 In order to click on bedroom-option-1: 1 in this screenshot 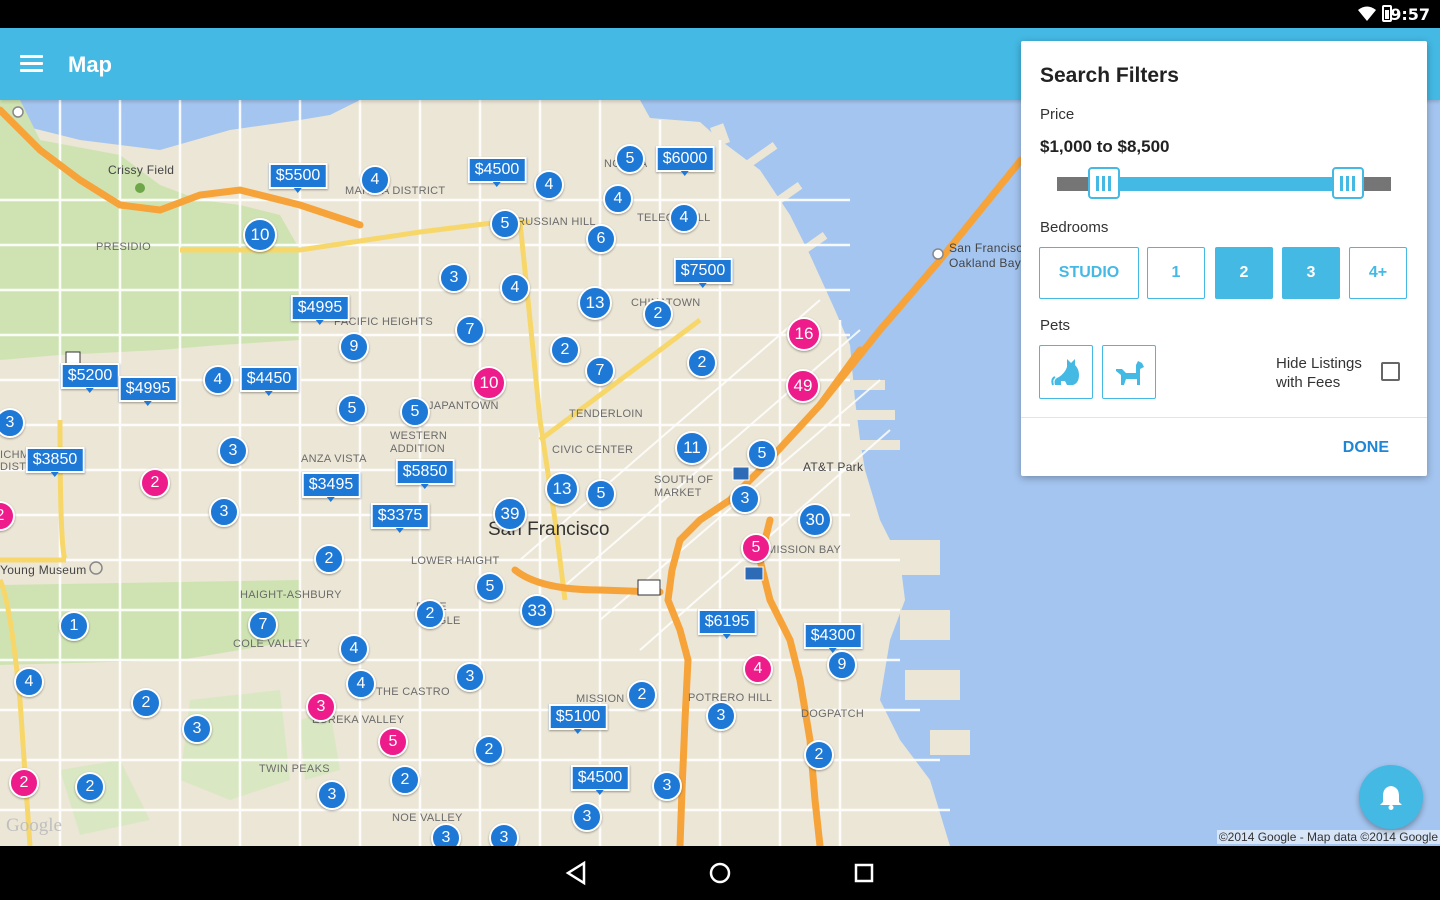, I will do `click(1176, 273)`.